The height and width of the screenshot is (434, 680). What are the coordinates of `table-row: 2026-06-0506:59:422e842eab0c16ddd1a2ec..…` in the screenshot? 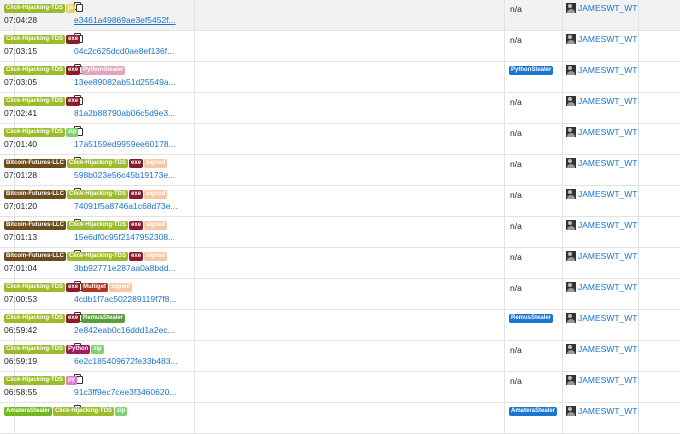 It's located at (340, 325).